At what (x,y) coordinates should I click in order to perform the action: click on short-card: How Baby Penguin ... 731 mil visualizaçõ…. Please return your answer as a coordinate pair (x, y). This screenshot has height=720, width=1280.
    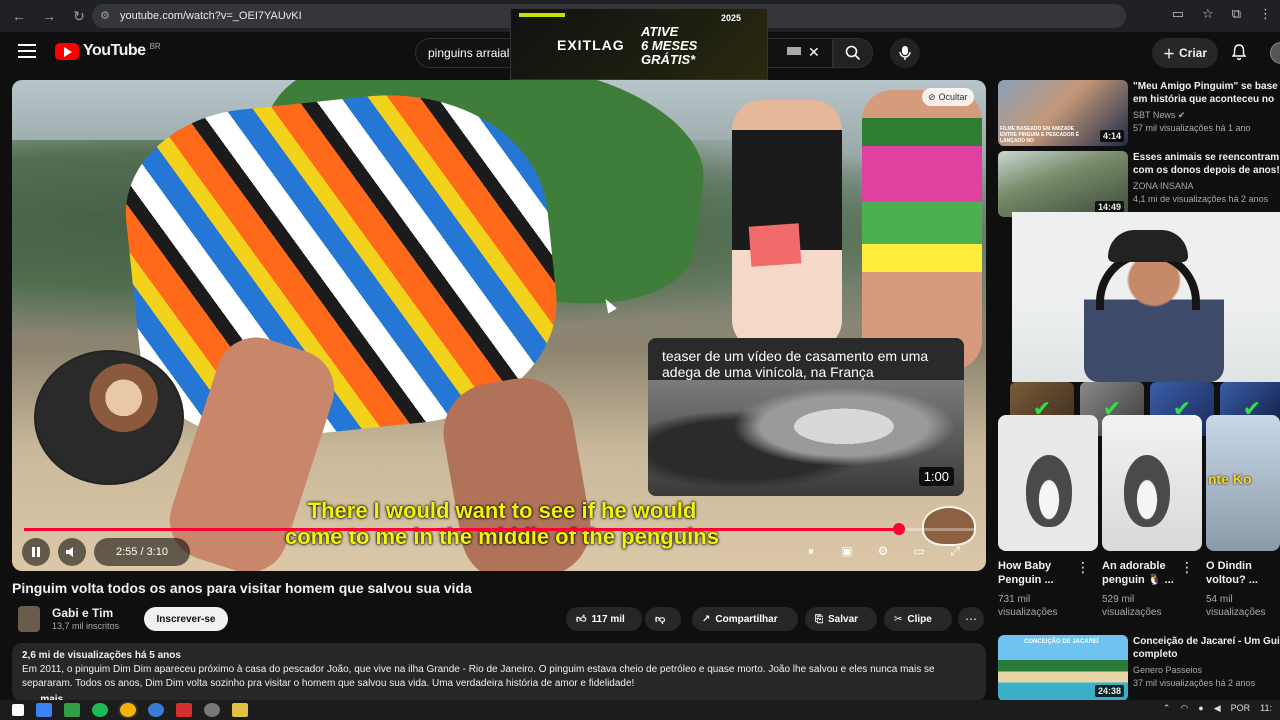
    Looking at the image, I should click on (1048, 516).